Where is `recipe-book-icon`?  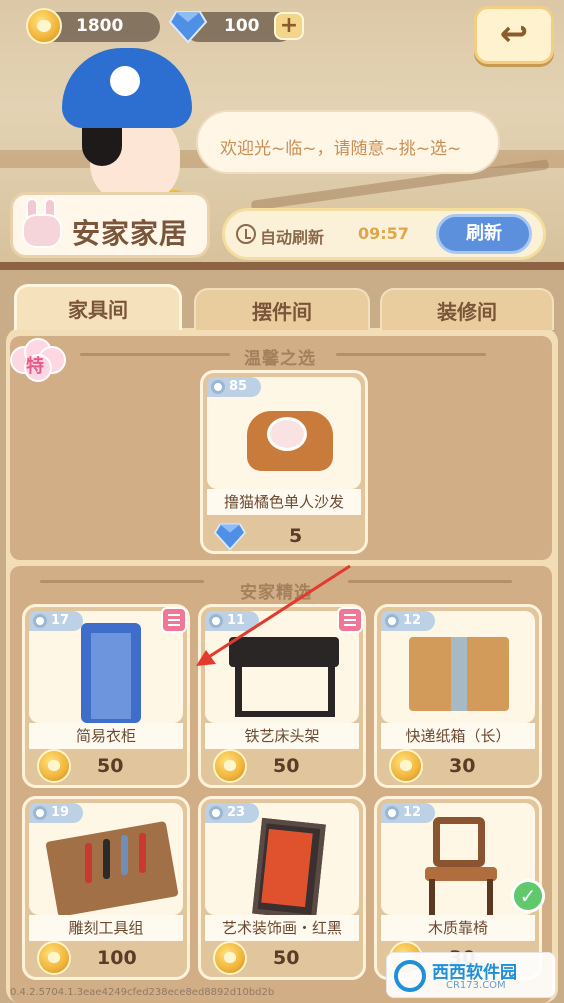 recipe-book-icon is located at coordinates (174, 620).